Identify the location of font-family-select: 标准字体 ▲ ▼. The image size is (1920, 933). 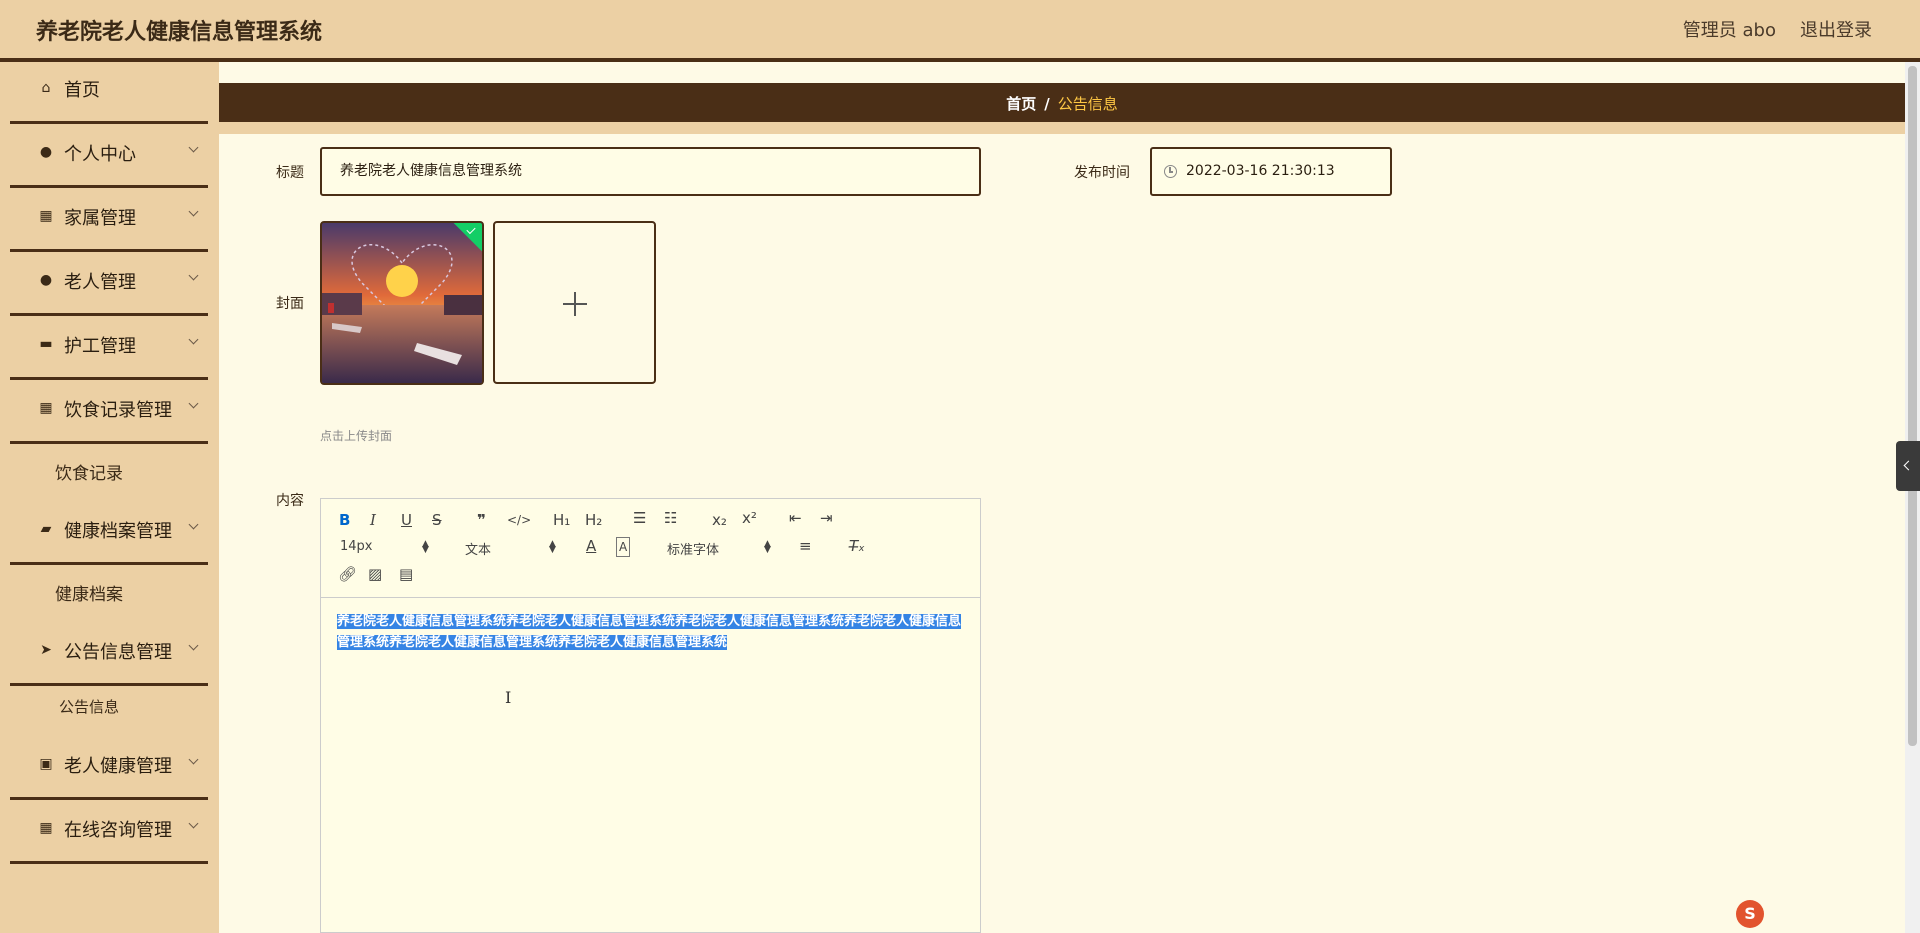
(719, 549).